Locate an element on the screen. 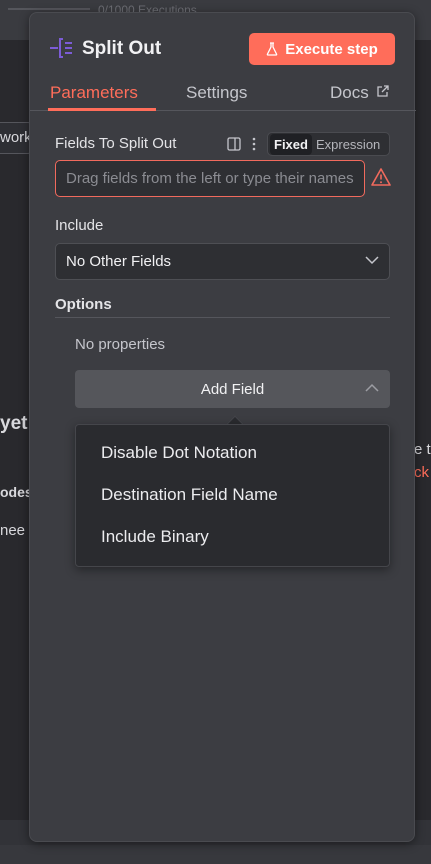 This screenshot has width=431, height=864. no-properties-text: No properties is located at coordinates (120, 344).